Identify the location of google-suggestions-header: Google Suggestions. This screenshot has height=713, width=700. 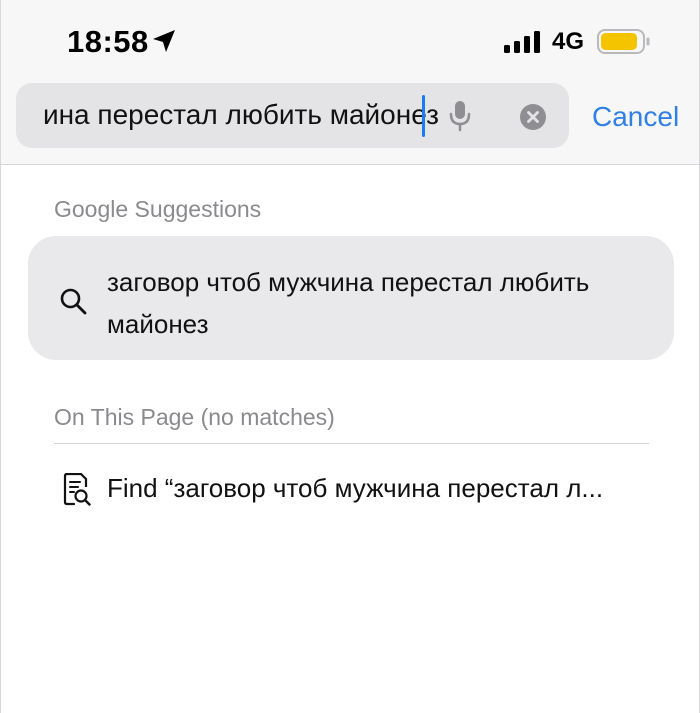
(158, 209).